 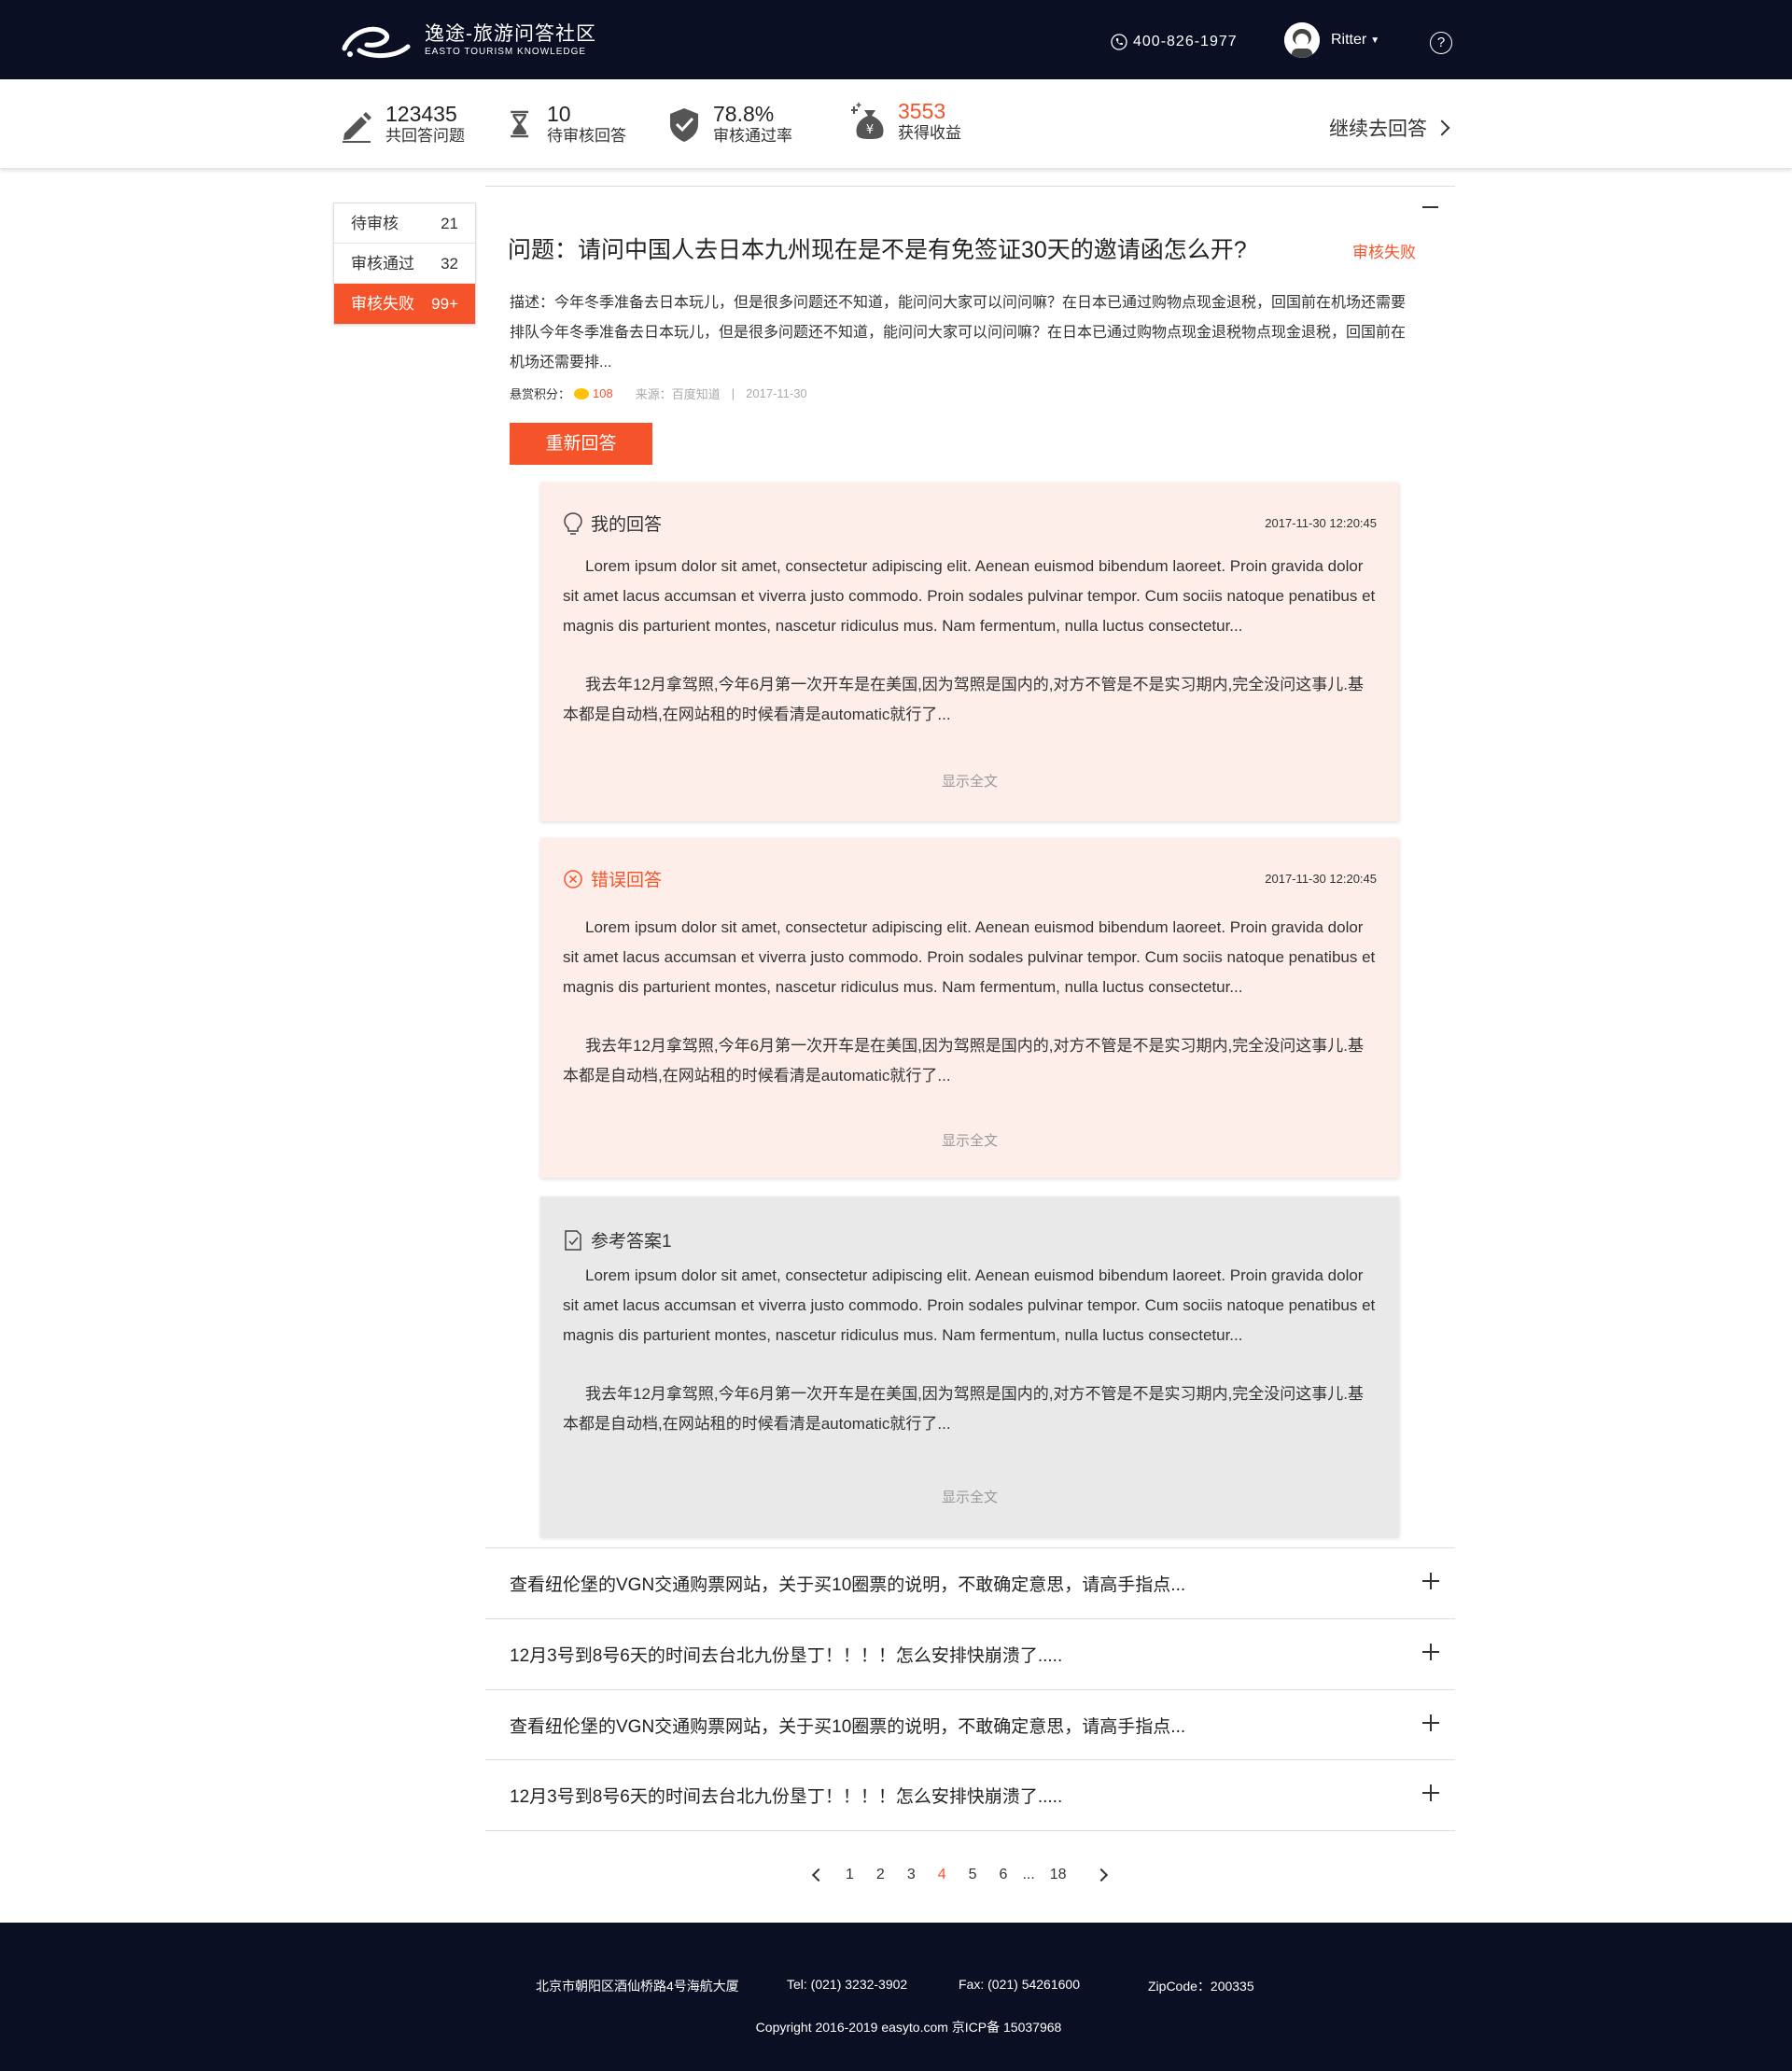 What do you see at coordinates (357, 127) in the screenshot?
I see `pen-icon` at bounding box center [357, 127].